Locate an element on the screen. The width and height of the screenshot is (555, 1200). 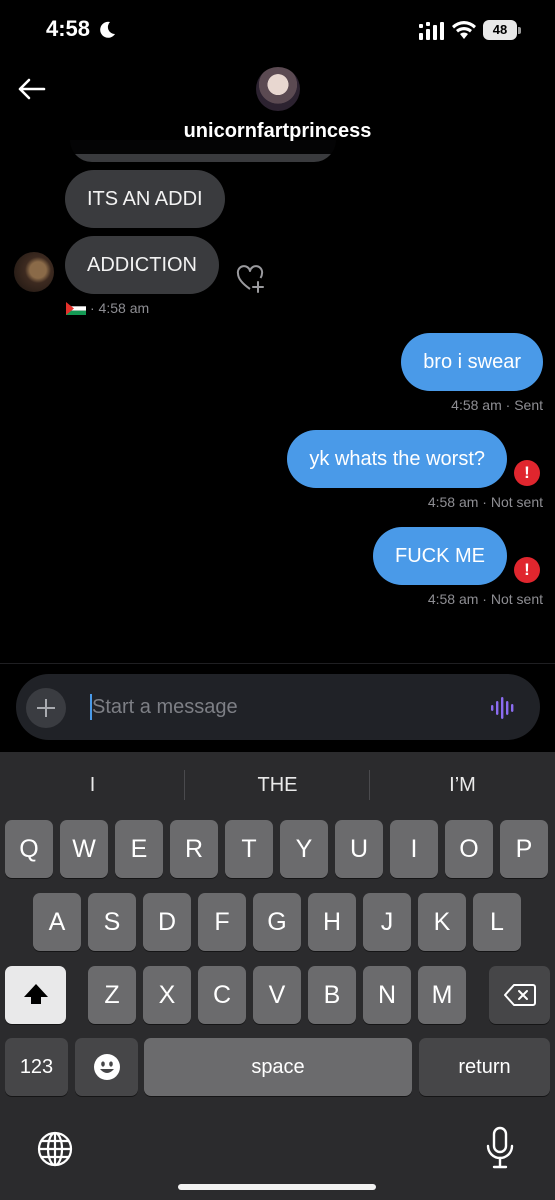
battery-indicator: 48 is located at coordinates (502, 30).